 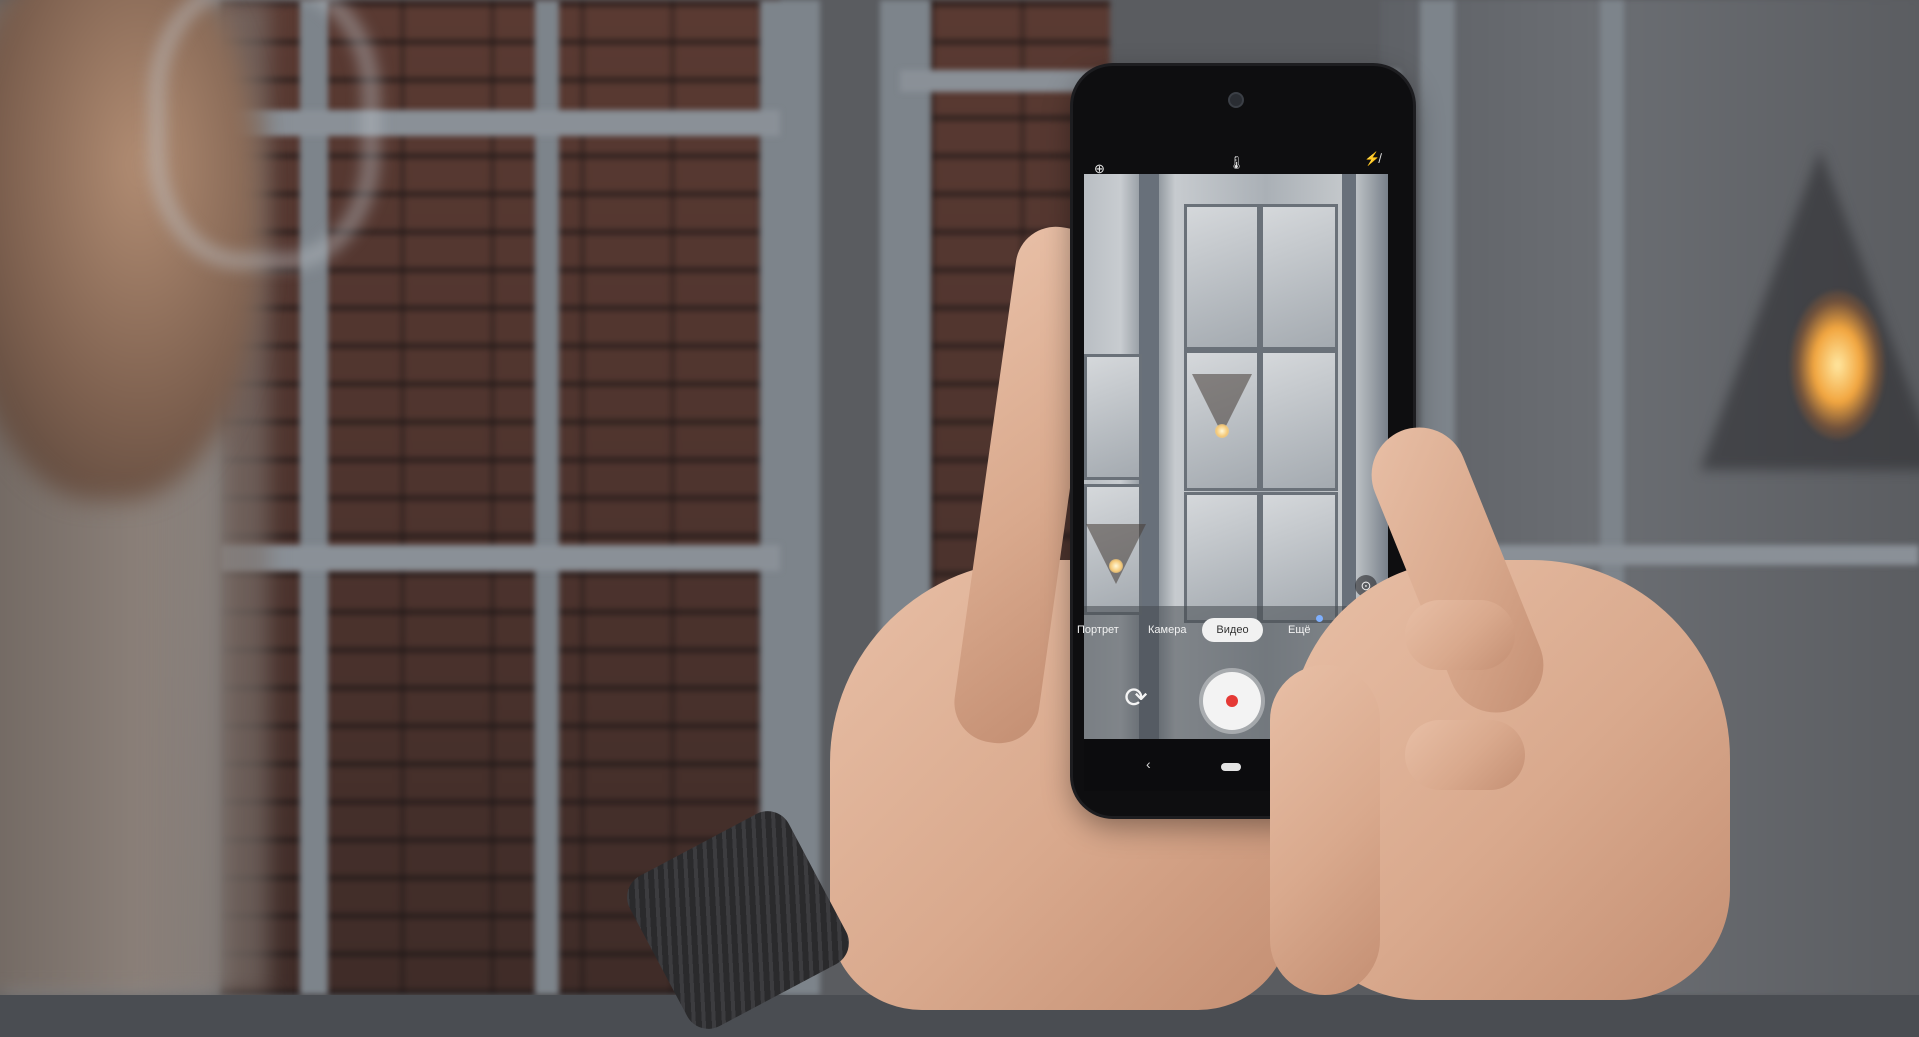 What do you see at coordinates (1299, 630) in the screenshot?
I see `mode-more: Ещё` at bounding box center [1299, 630].